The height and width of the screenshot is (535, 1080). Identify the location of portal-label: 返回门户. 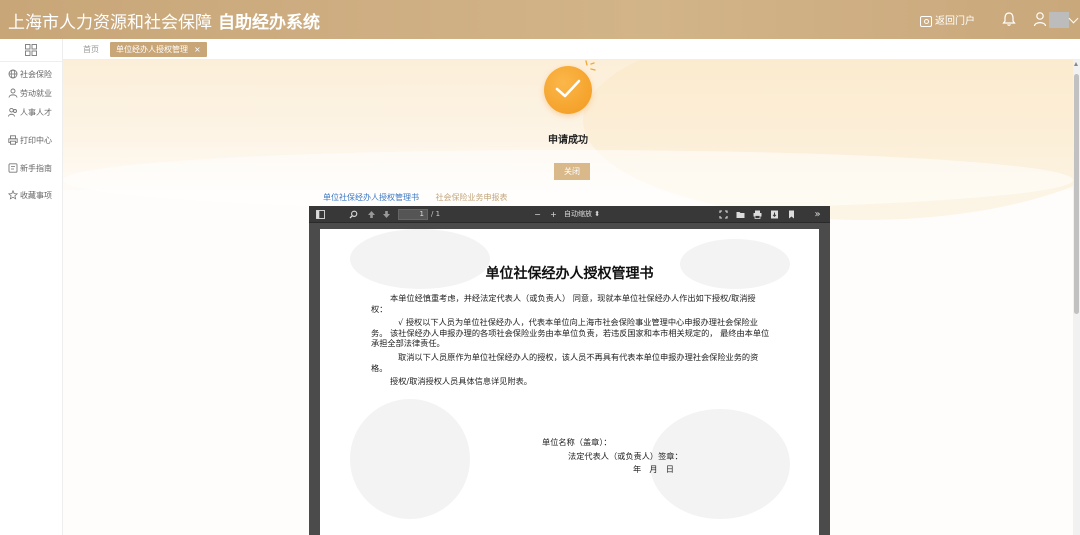
(955, 21).